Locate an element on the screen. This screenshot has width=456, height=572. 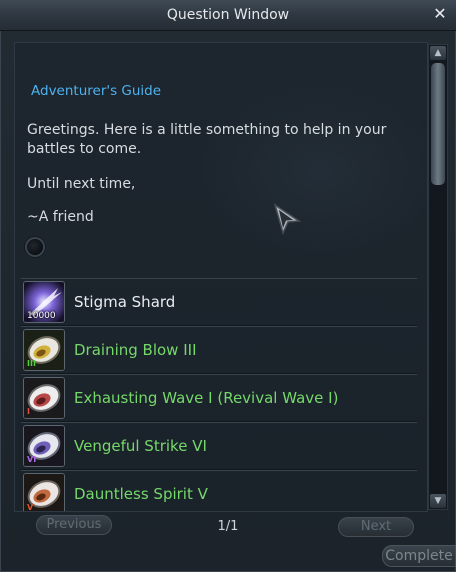
scroll-thumb is located at coordinates (438, 124).